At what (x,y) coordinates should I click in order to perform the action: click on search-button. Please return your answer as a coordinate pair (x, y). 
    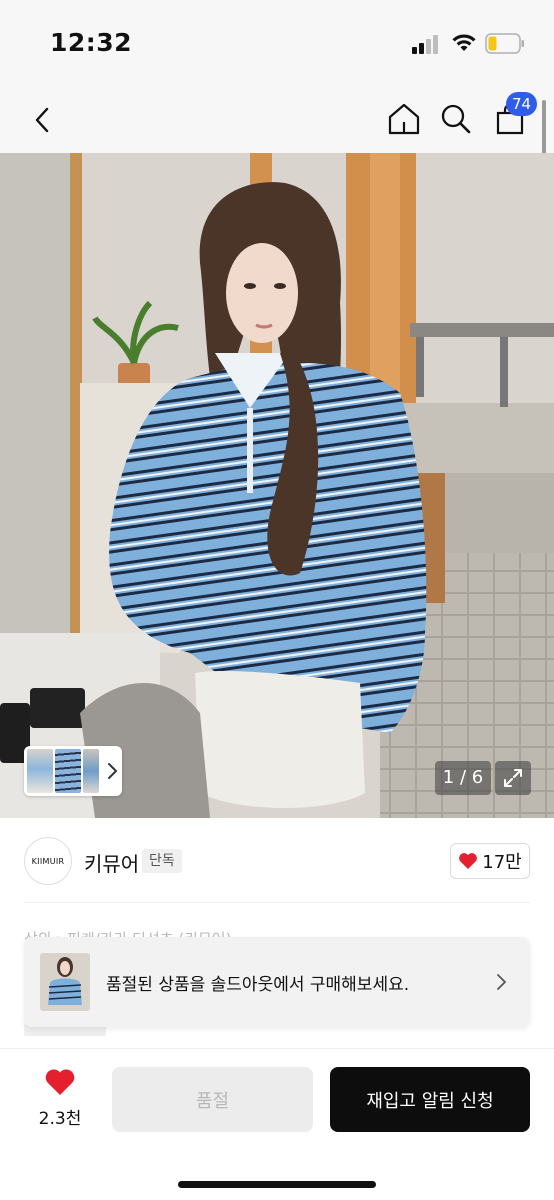
    Looking at the image, I should click on (456, 119).